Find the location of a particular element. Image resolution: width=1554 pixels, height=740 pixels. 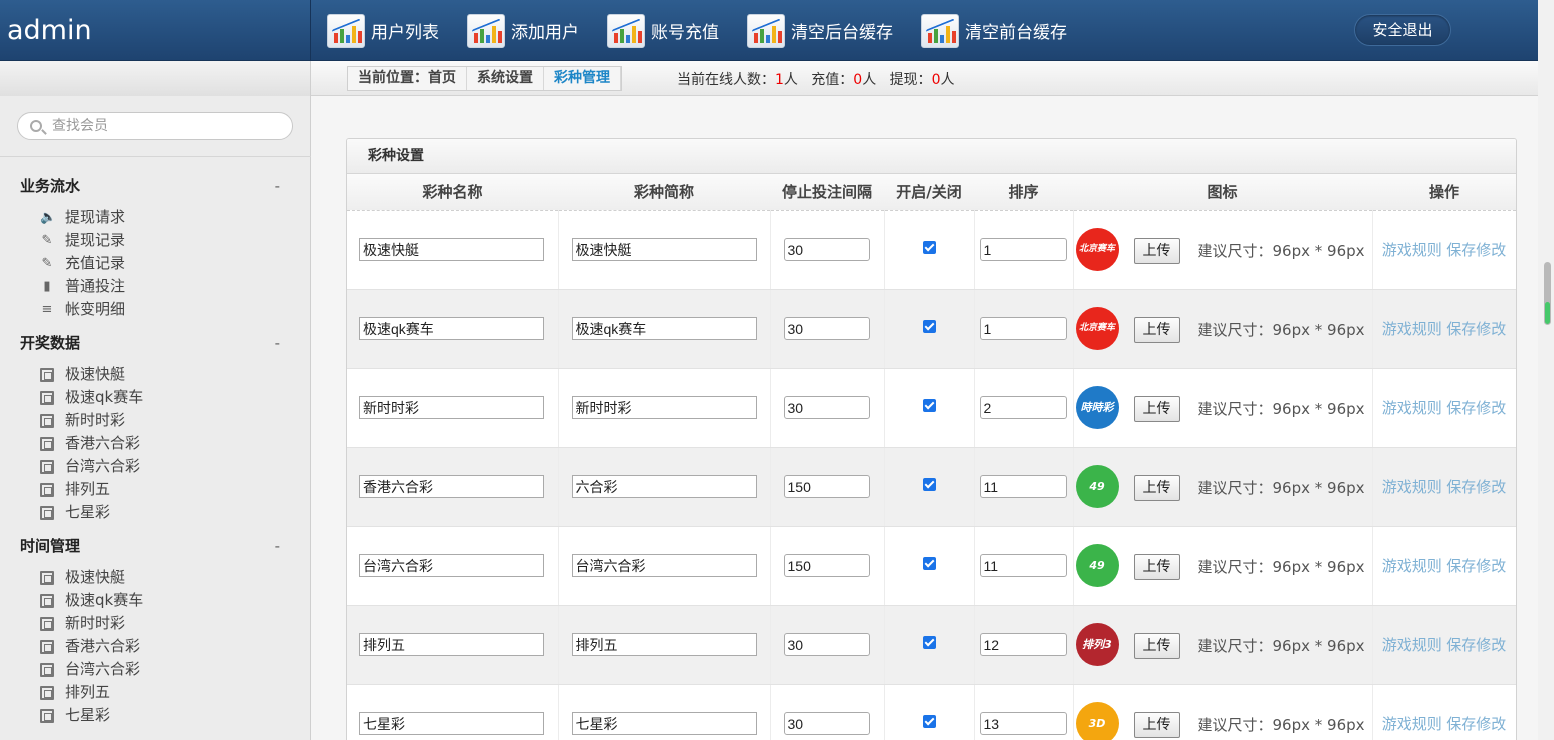

sidebar-item: ▮ 普通投注 is located at coordinates (160, 286).